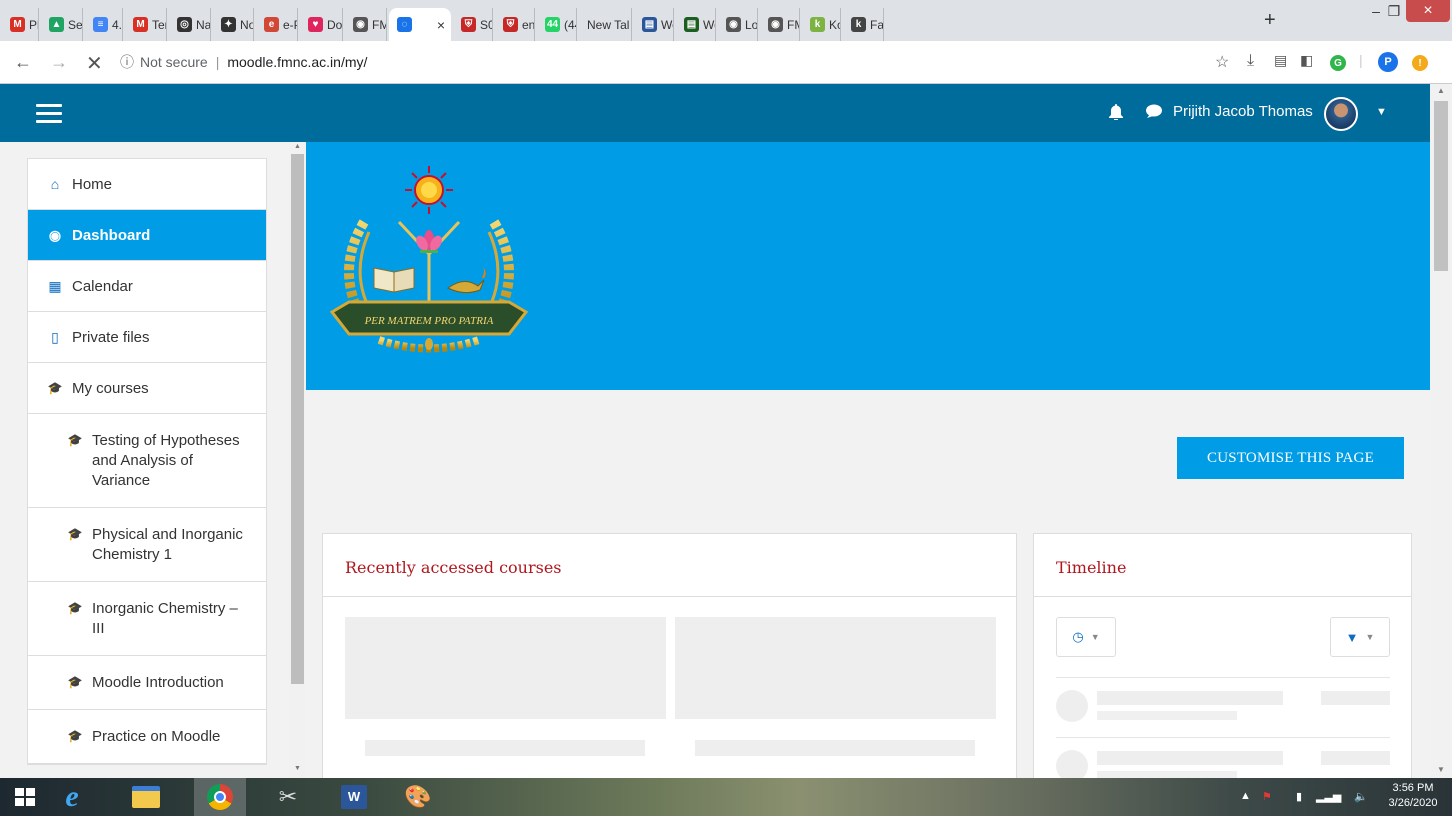  What do you see at coordinates (55, 184) in the screenshot?
I see `home-icon: ⌂` at bounding box center [55, 184].